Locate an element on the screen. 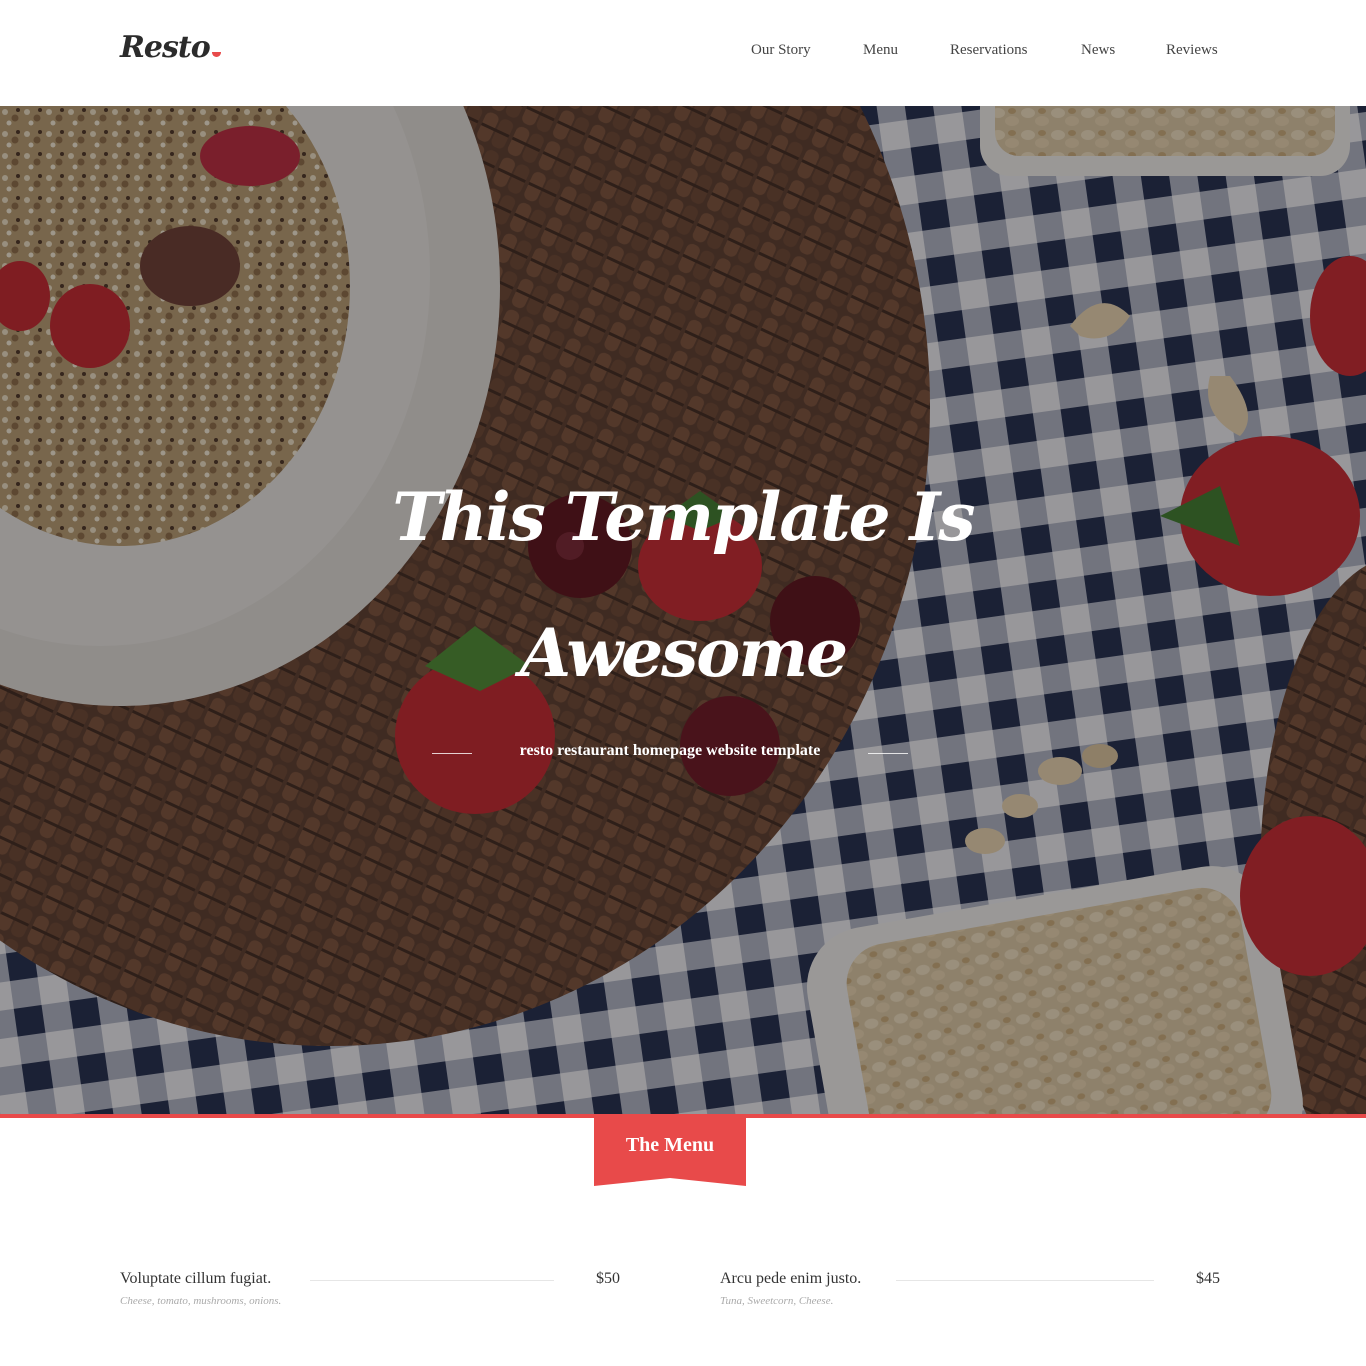 This screenshot has width=1366, height=1366. menu-section-title: The Menu is located at coordinates (670, 1145).